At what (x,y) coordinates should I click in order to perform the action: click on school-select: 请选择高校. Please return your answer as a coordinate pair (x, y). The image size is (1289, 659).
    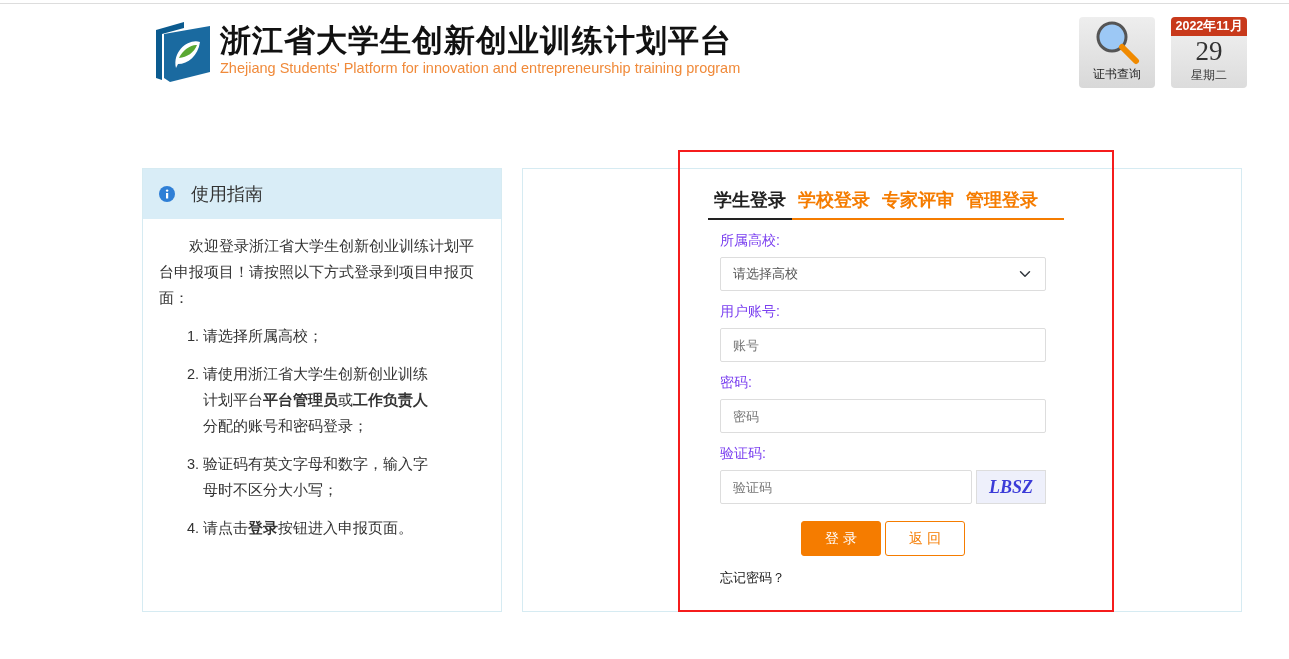
    Looking at the image, I should click on (883, 274).